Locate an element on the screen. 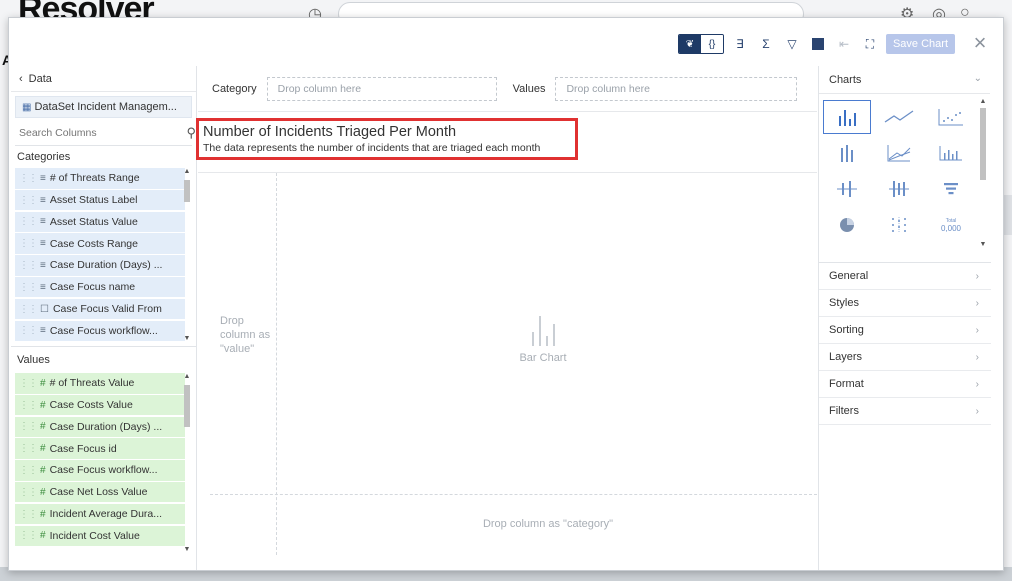 This screenshot has height=581, width=1012. fullscreen-icon: ⛶ is located at coordinates (870, 44).